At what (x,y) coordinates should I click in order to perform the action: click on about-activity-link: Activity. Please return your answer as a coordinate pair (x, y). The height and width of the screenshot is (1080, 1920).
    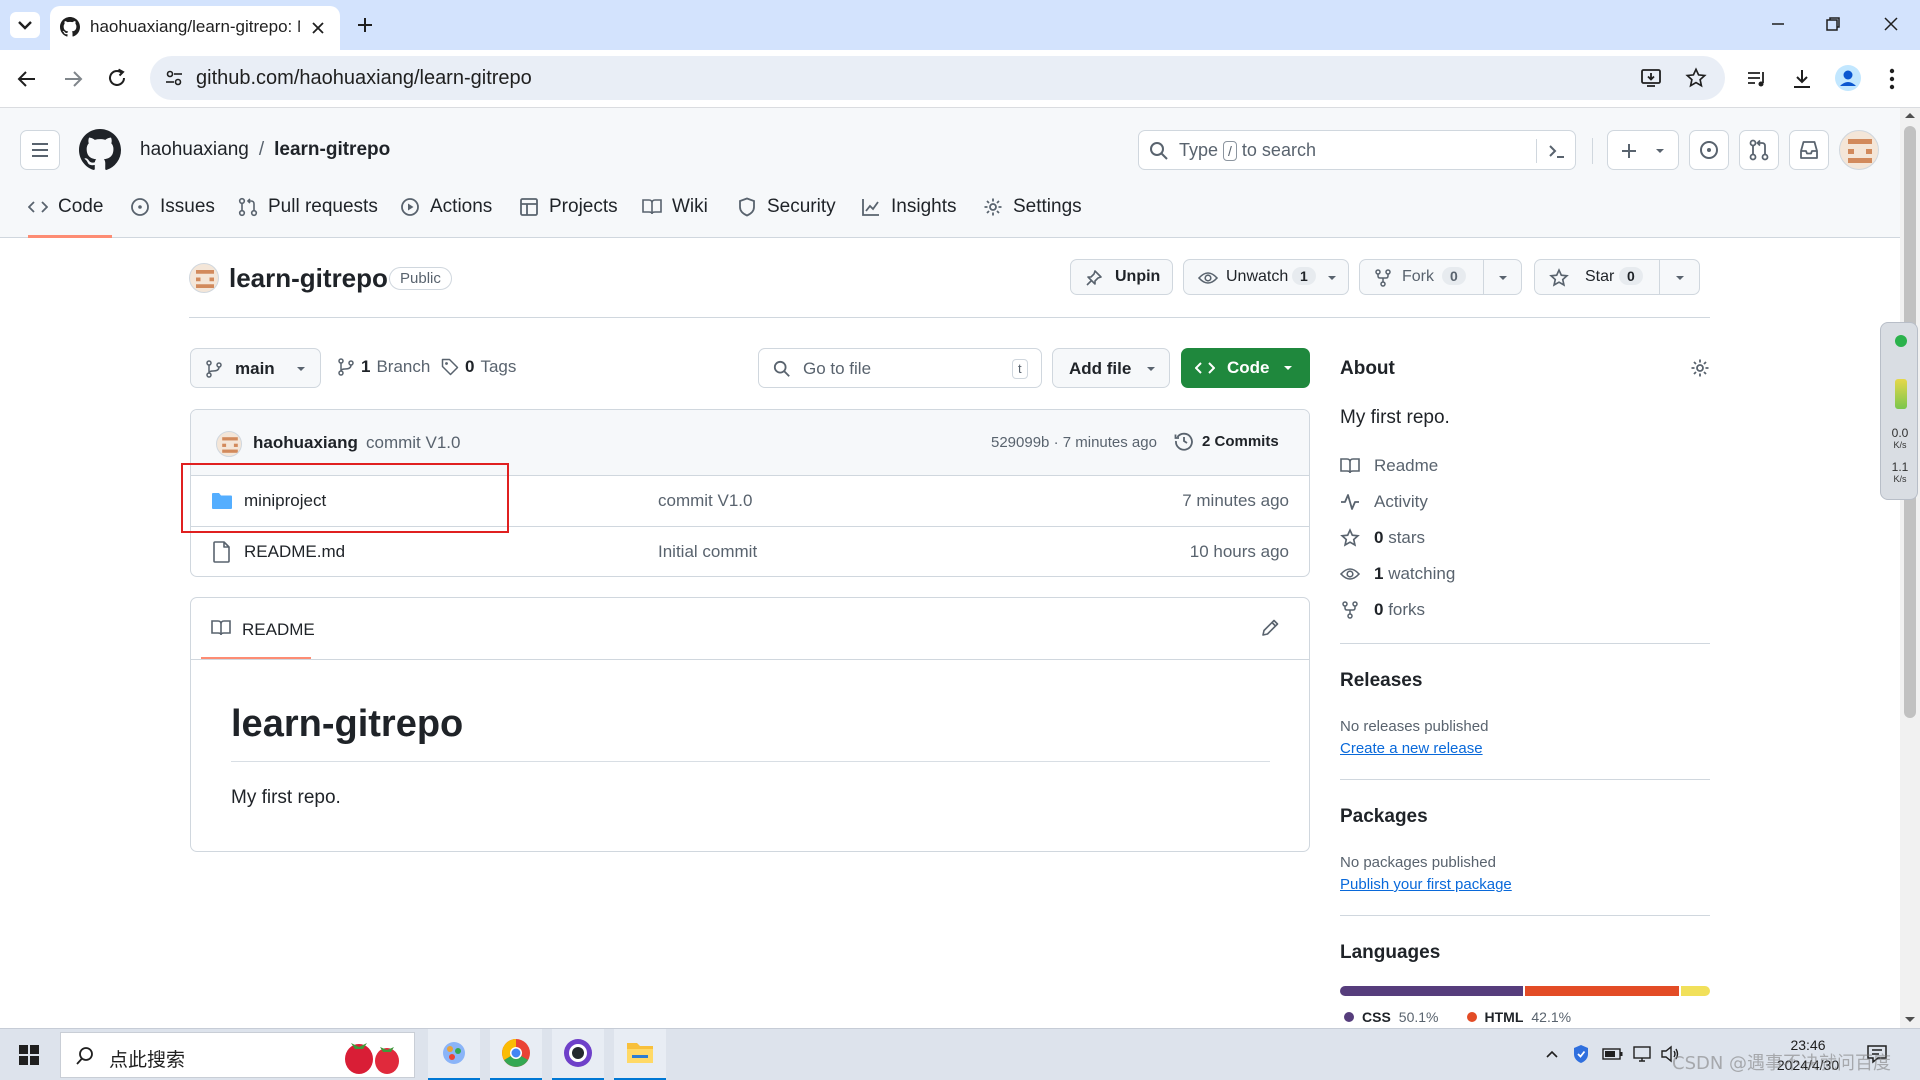
    Looking at the image, I should click on (1384, 502).